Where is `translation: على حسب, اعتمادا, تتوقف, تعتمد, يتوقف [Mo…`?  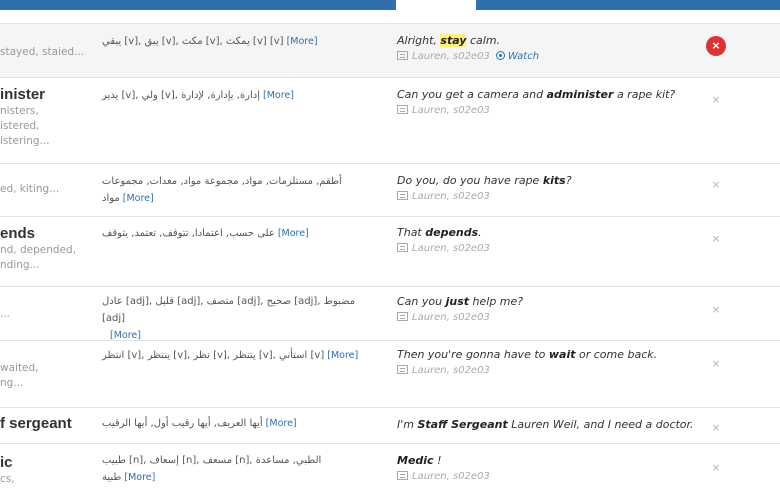 translation: على حسب, اعتمادا, تتوقف, تعتمد, يتوقف [Mo… is located at coordinates (234, 233).